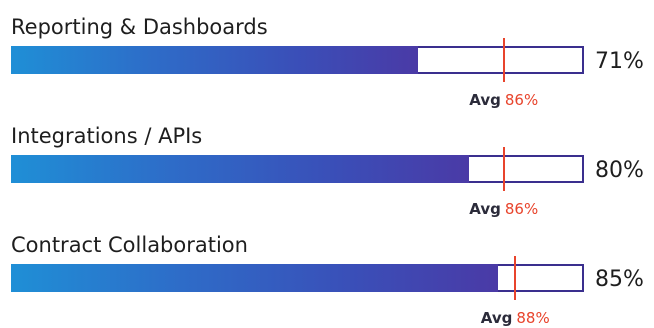 The width and height of the screenshot is (654, 328). I want to click on category-label: Reporting & Dashboards, so click(139, 27).